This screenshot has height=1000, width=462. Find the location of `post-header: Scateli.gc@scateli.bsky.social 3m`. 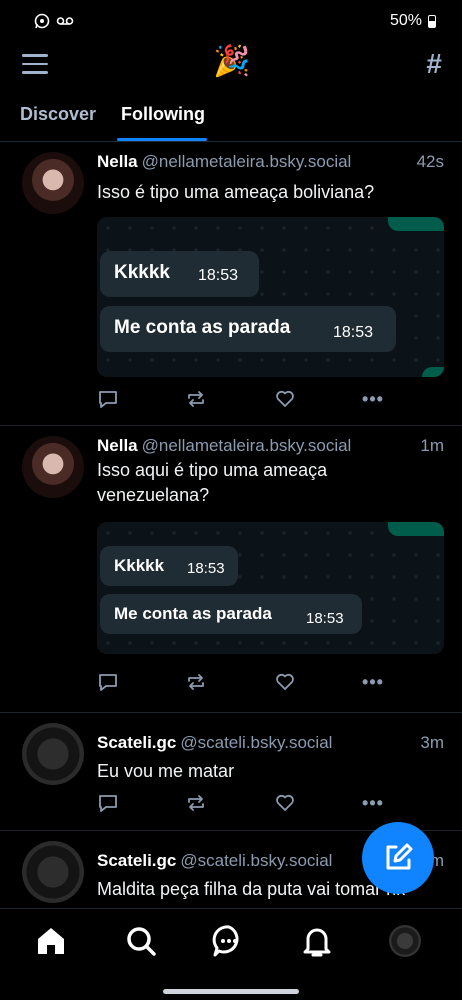

post-header: Scateli.gc@scateli.bsky.social 3m is located at coordinates (270, 743).